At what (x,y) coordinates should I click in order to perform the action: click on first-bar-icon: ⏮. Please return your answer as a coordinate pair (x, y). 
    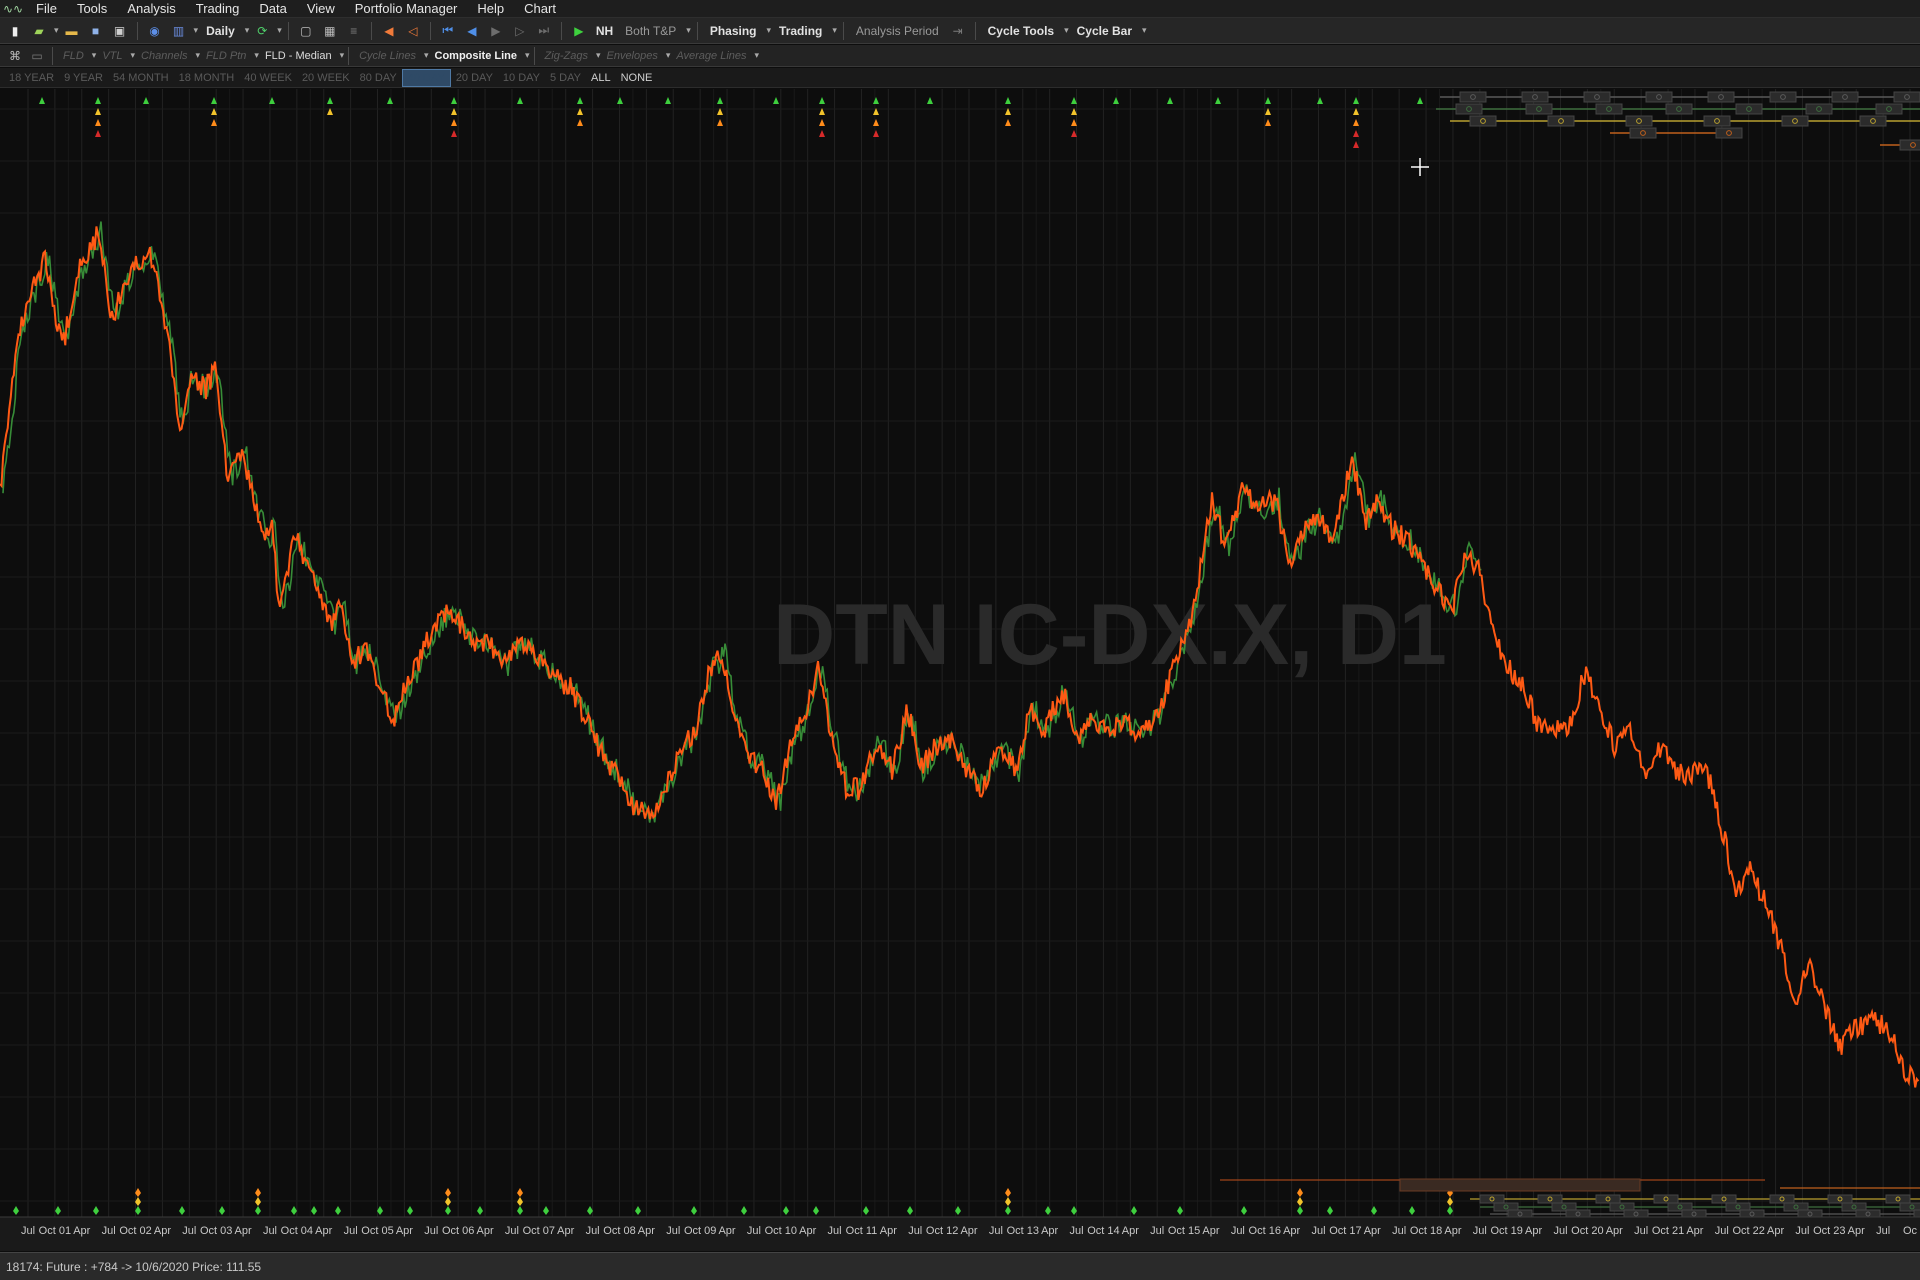
    Looking at the image, I should click on (448, 31).